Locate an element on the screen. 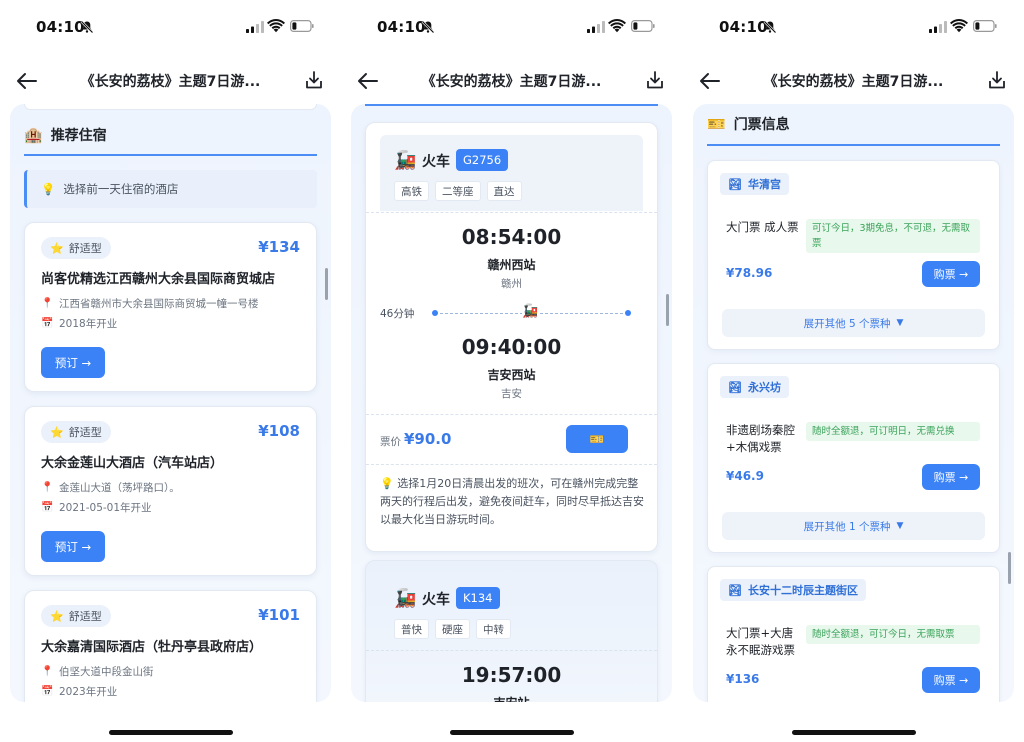  hotel-address: 📍 金莲山大道（荡坪路口）。 is located at coordinates (173, 487).